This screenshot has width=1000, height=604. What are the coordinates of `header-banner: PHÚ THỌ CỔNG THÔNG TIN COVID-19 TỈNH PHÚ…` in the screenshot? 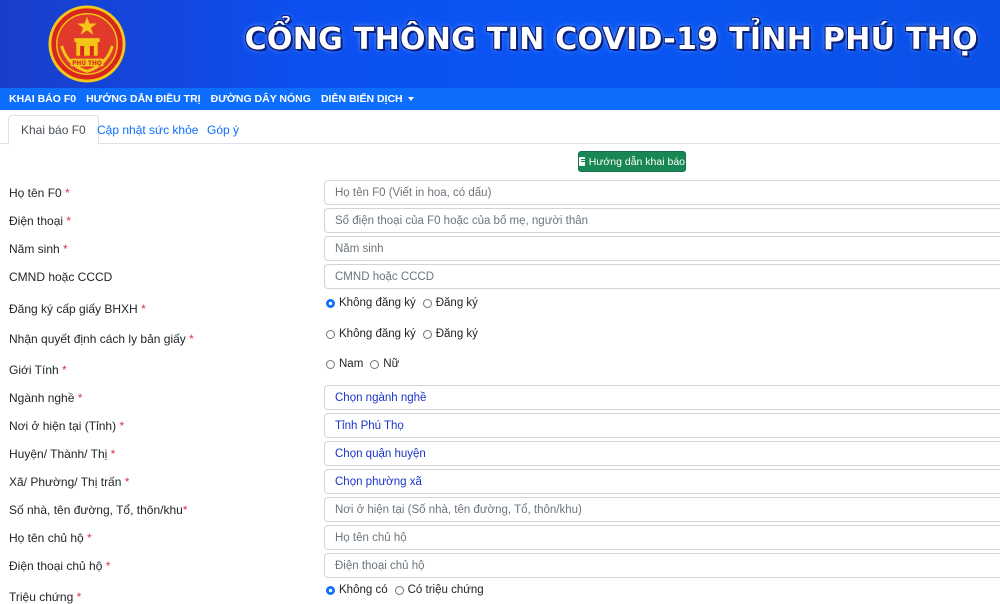 It's located at (500, 44).